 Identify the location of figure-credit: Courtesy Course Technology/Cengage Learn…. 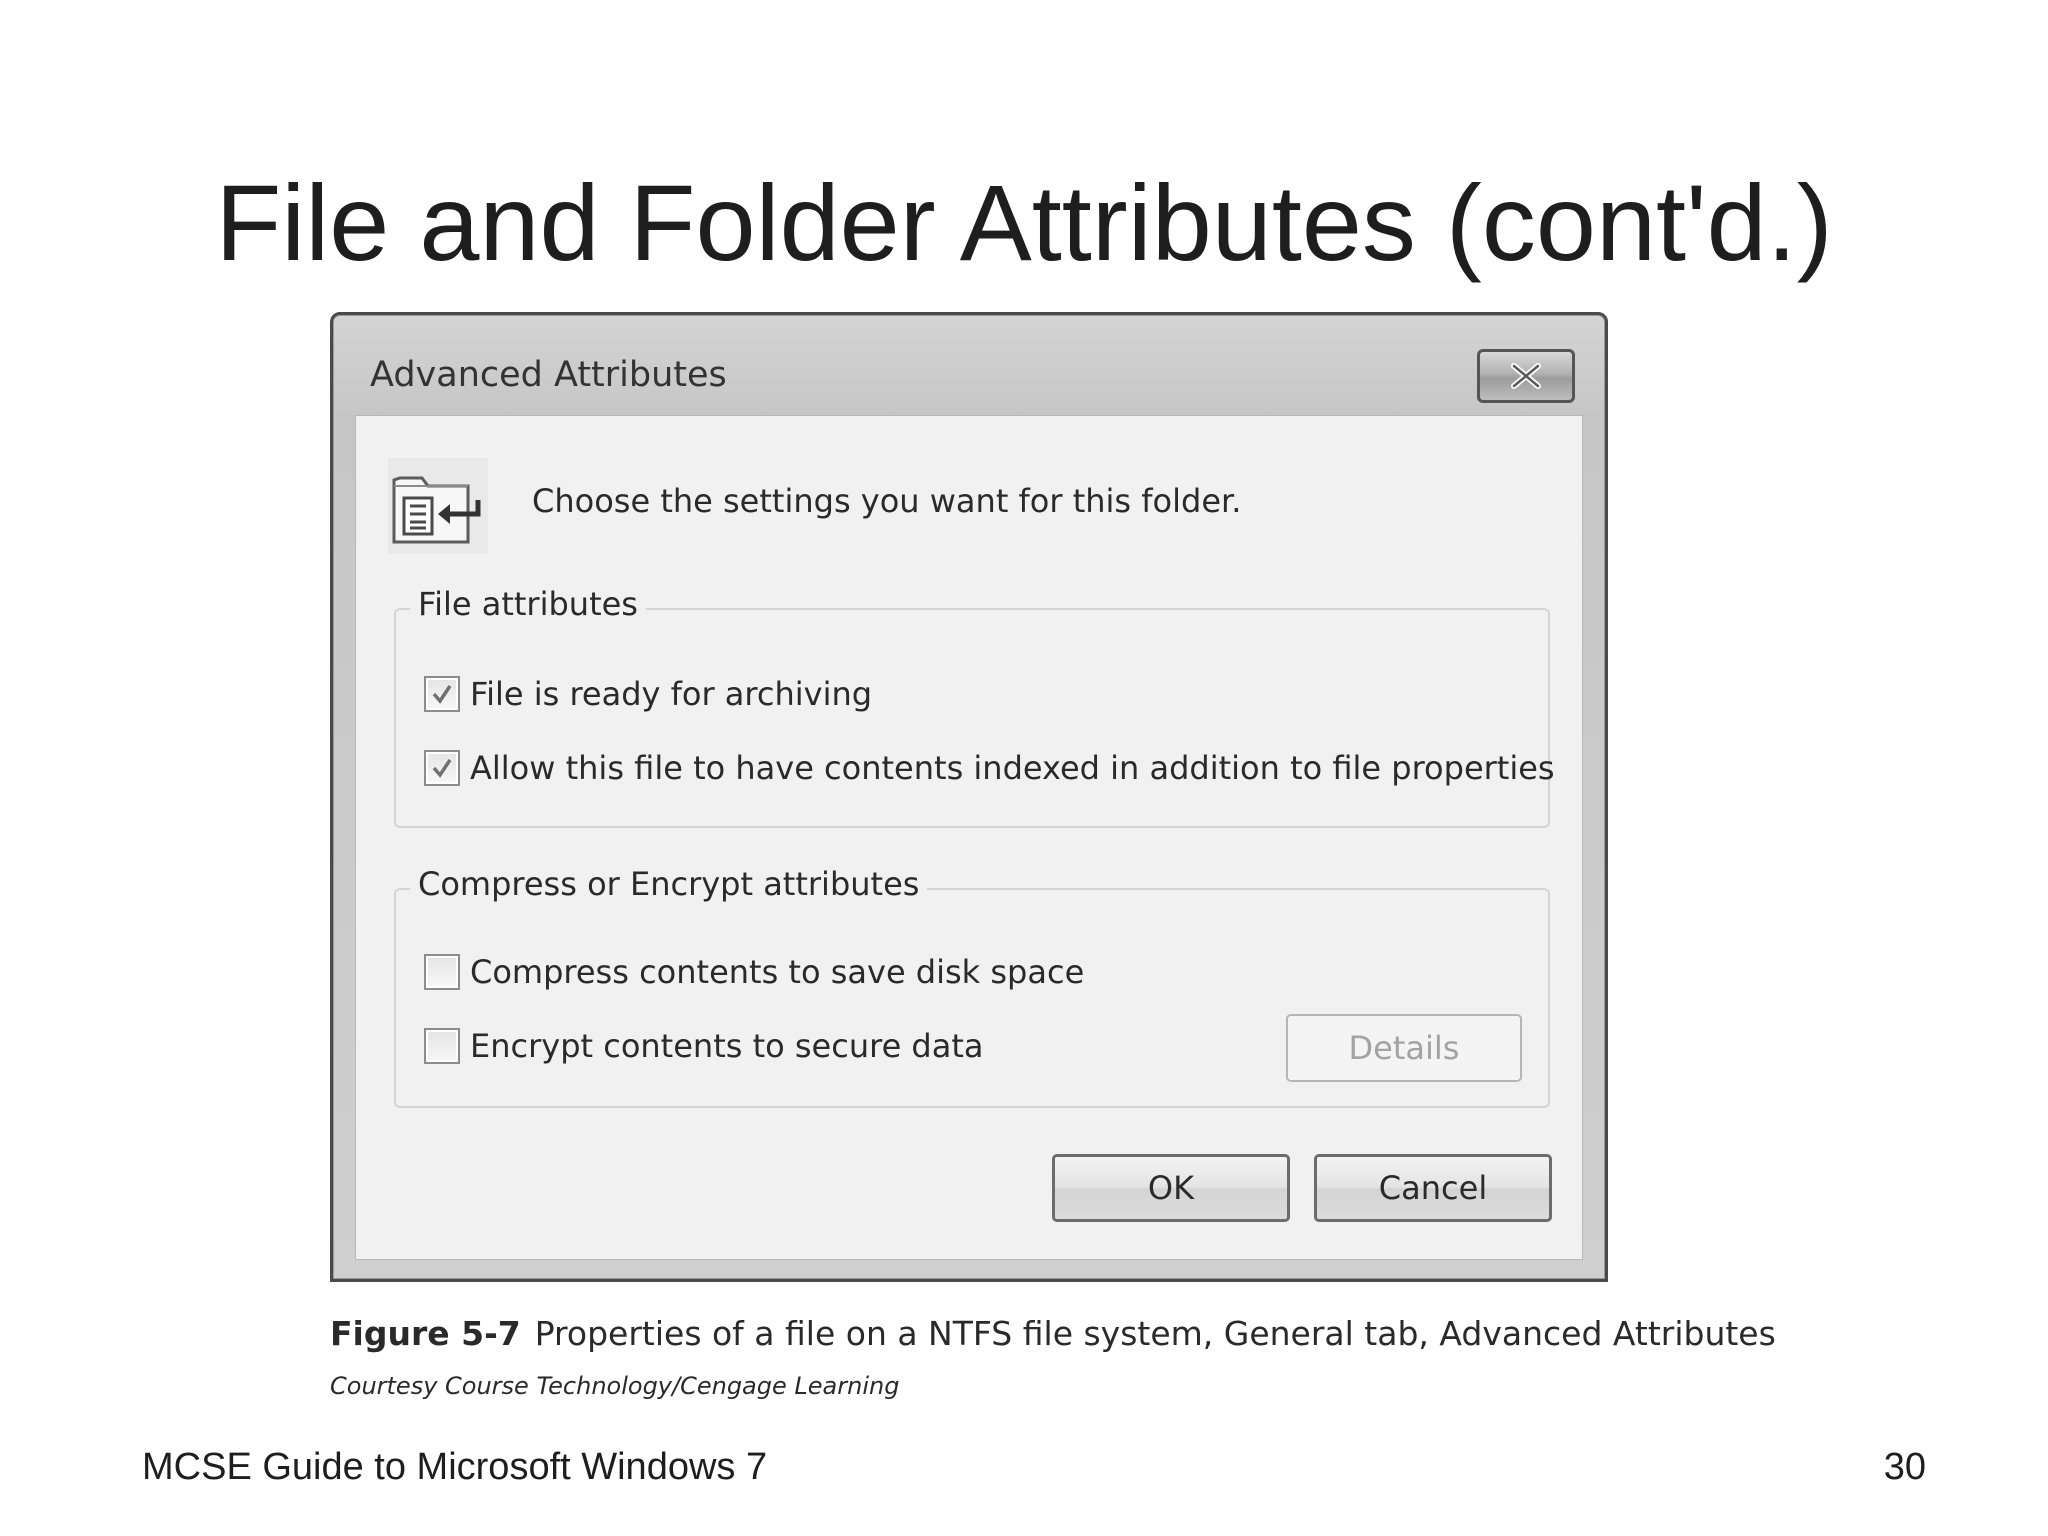
(615, 1386).